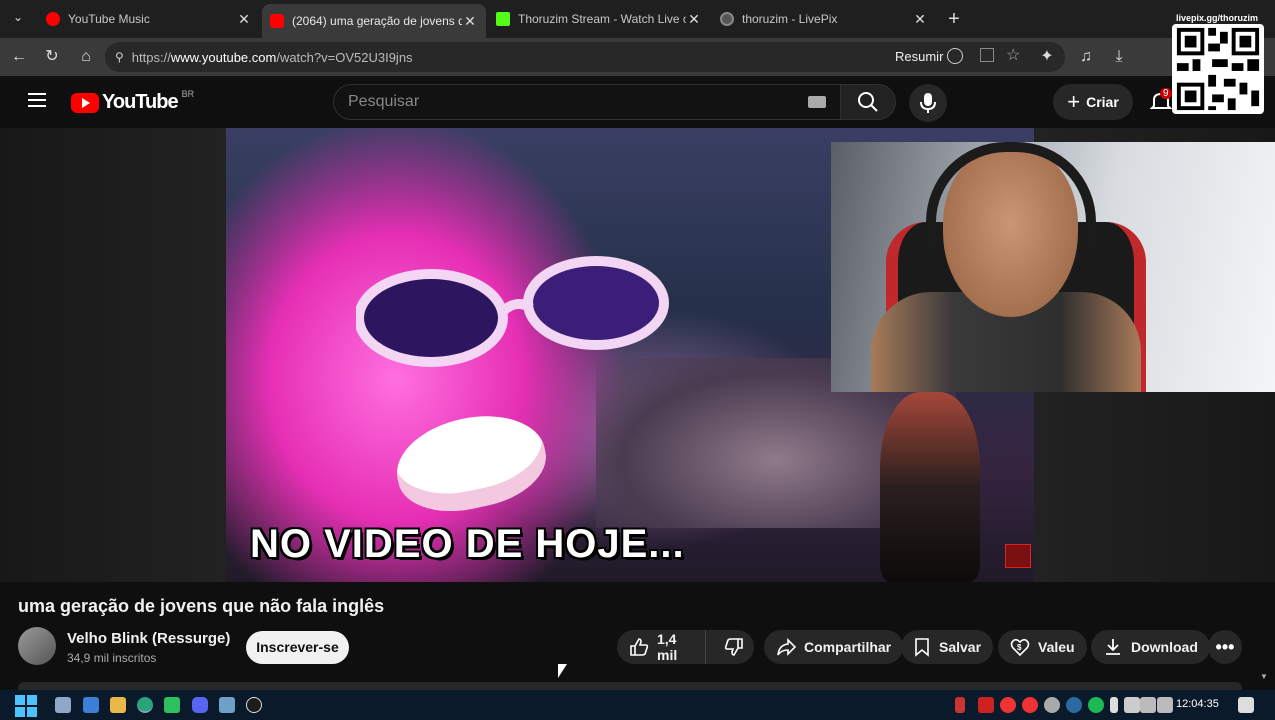 This screenshot has width=1275, height=720. Describe the element at coordinates (20, 700) in the screenshot. I see `windows-logo-icon` at that location.